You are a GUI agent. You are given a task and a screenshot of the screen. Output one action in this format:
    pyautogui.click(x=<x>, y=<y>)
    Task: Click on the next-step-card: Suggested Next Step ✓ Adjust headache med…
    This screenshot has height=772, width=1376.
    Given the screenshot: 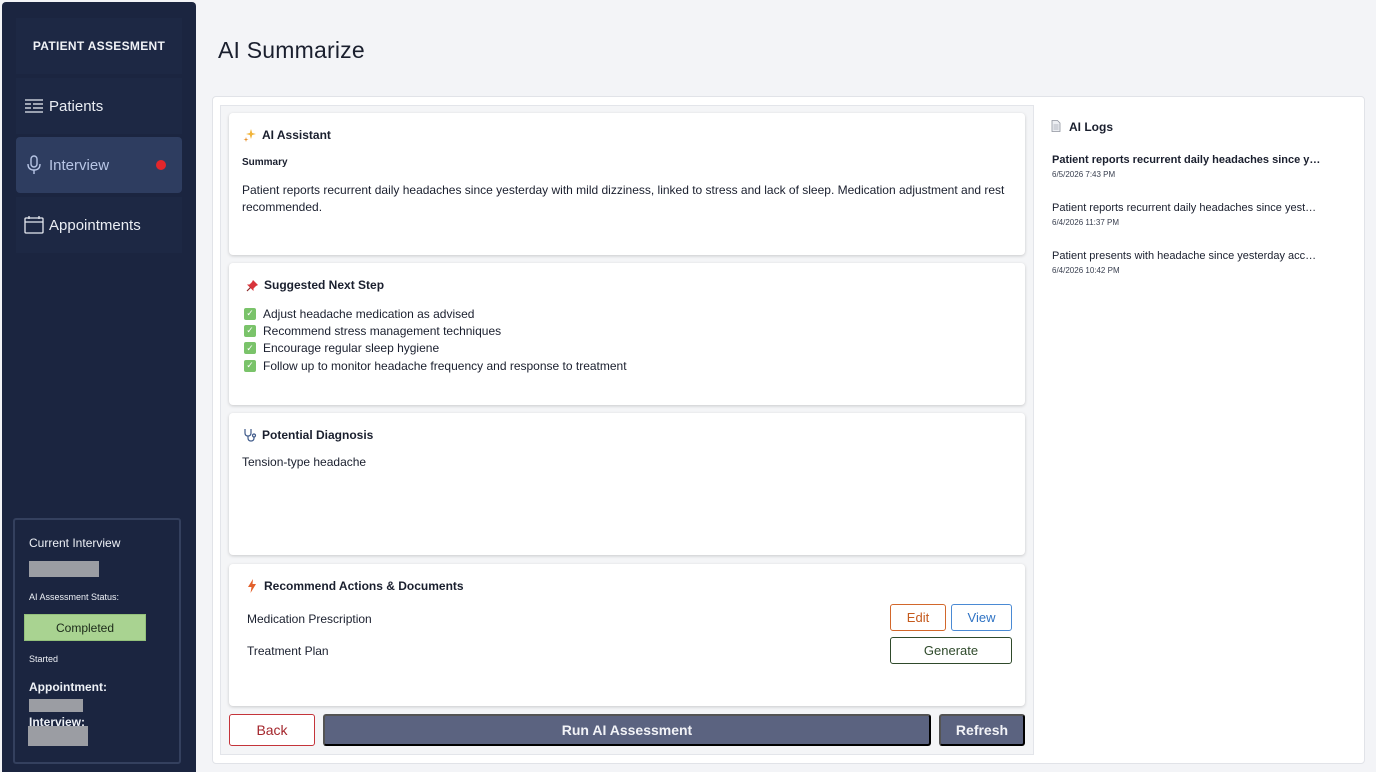 What is the action you would take?
    pyautogui.click(x=627, y=334)
    